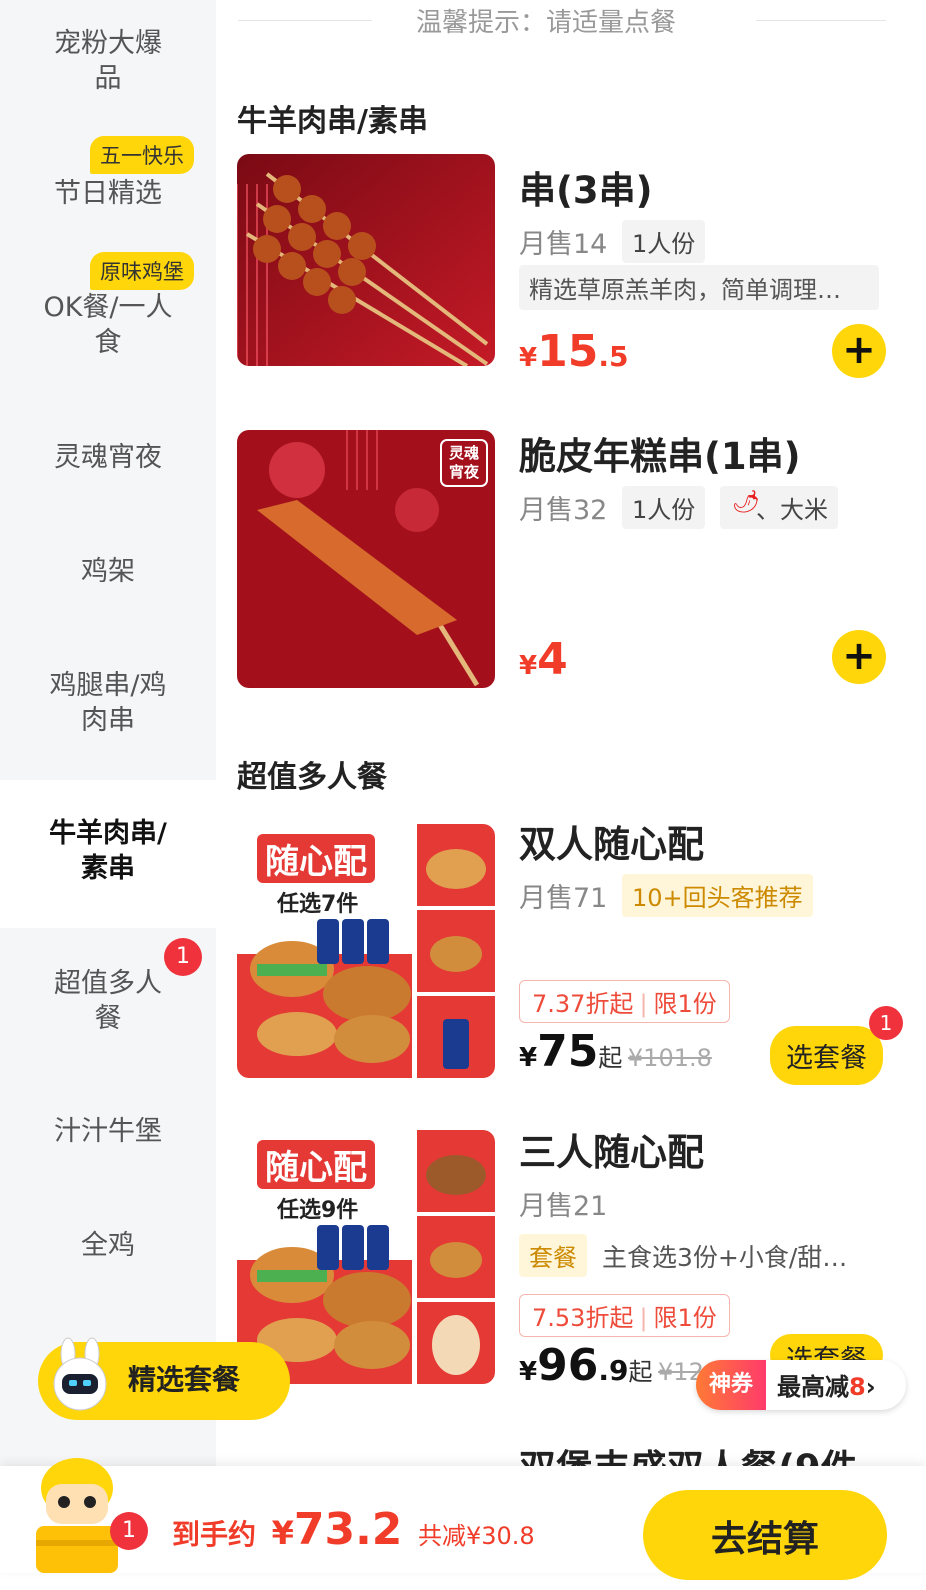 This screenshot has width=926, height=1590. I want to click on price-integer: 75, so click(568, 1051).